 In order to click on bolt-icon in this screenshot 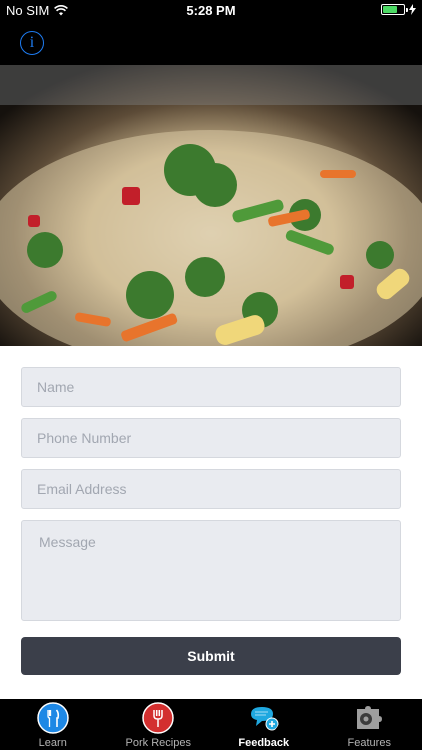, I will do `click(412, 9)`.